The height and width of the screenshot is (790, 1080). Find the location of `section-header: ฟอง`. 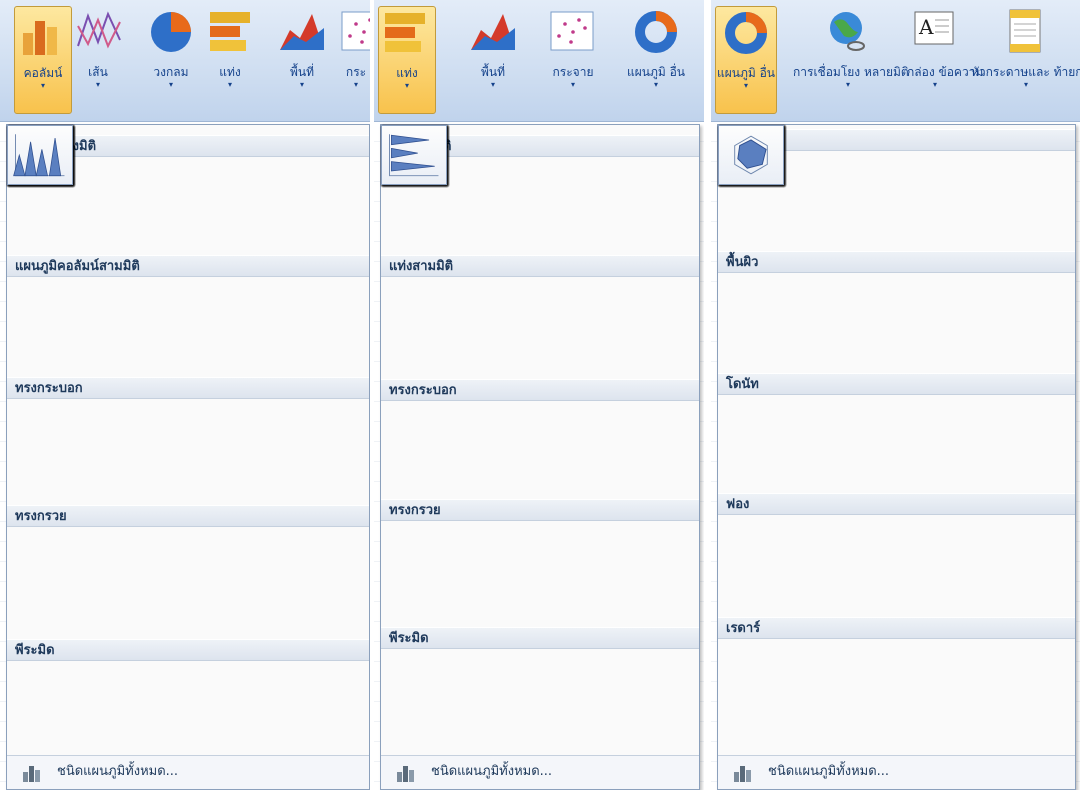

section-header: ฟอง is located at coordinates (896, 504).